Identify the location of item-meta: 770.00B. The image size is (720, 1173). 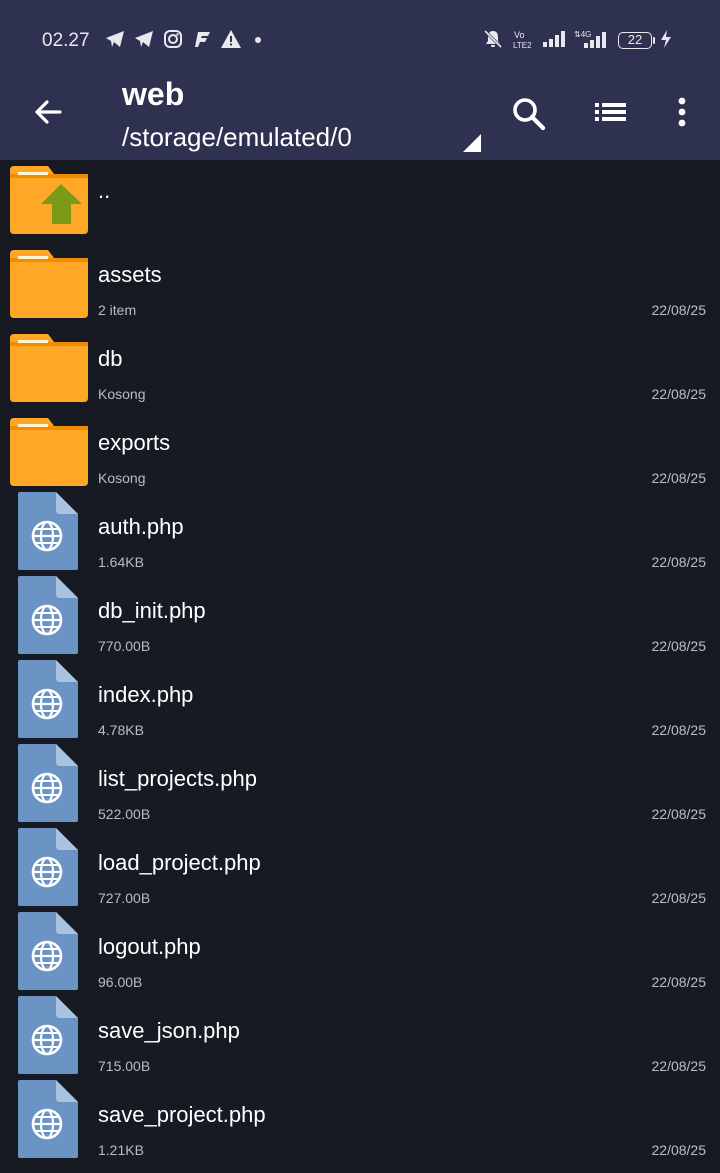
(124, 646).